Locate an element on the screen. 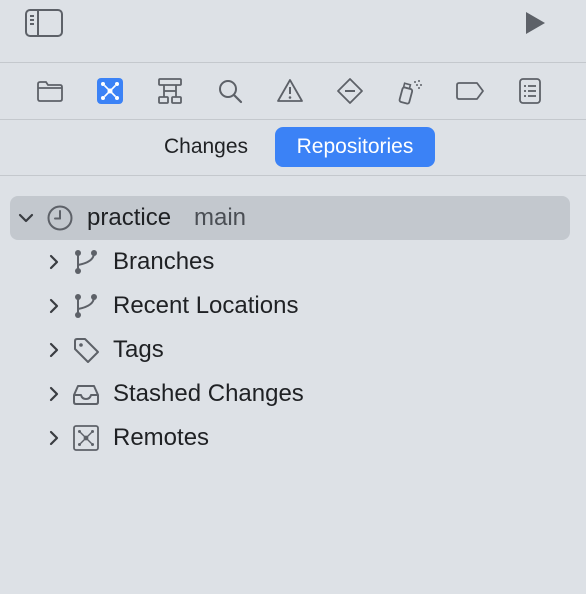 This screenshot has width=586, height=594. test-diamond-icon is located at coordinates (350, 91).